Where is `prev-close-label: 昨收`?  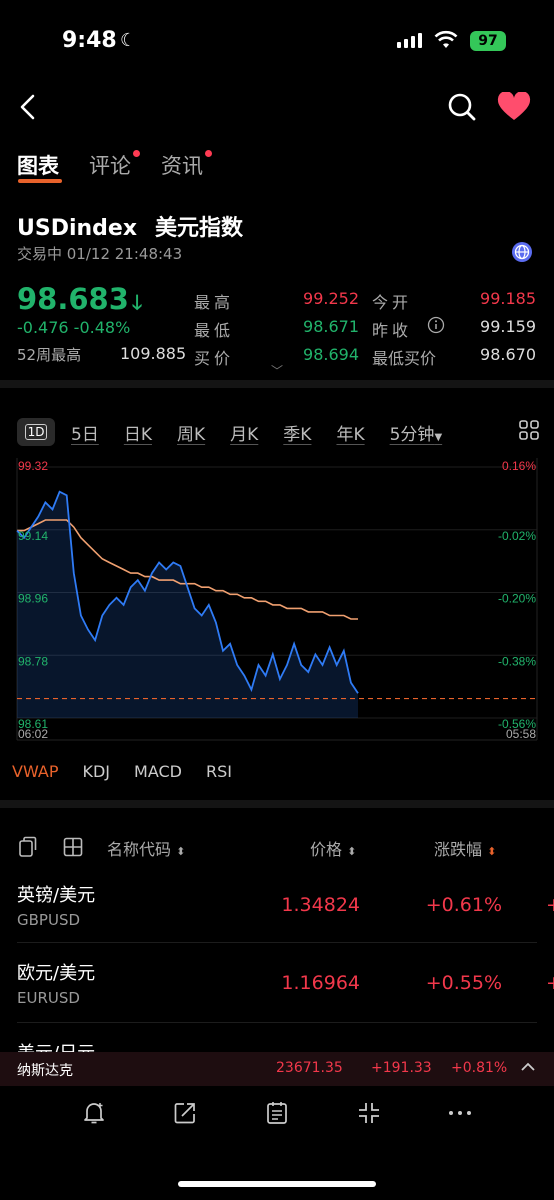 prev-close-label: 昨收 is located at coordinates (392, 330).